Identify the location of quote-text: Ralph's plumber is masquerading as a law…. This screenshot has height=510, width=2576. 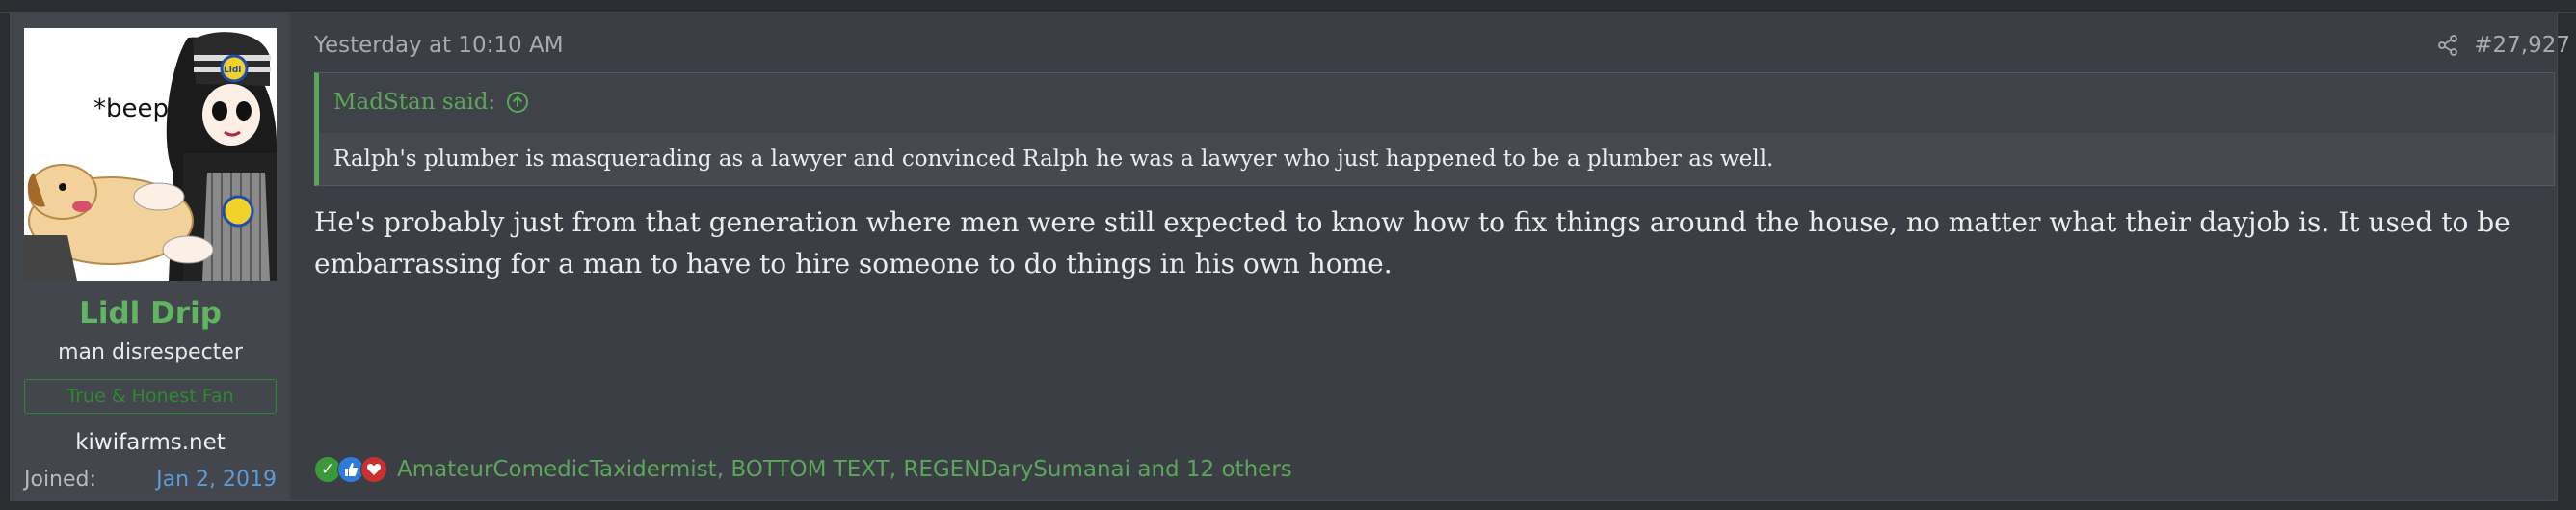
(1436, 159).